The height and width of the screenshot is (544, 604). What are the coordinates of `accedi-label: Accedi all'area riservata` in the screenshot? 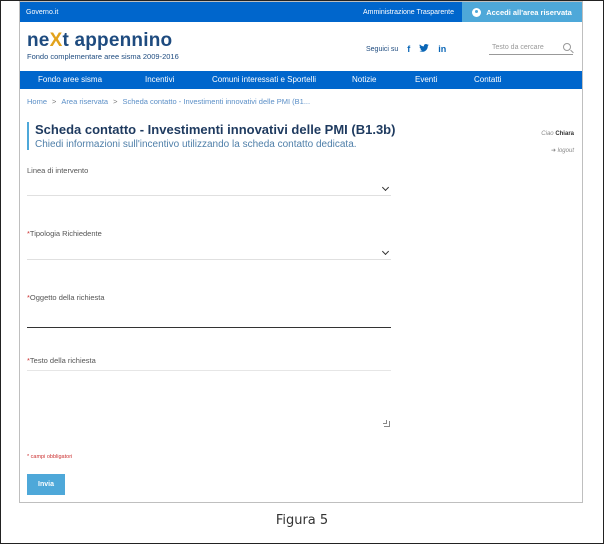 It's located at (529, 12).